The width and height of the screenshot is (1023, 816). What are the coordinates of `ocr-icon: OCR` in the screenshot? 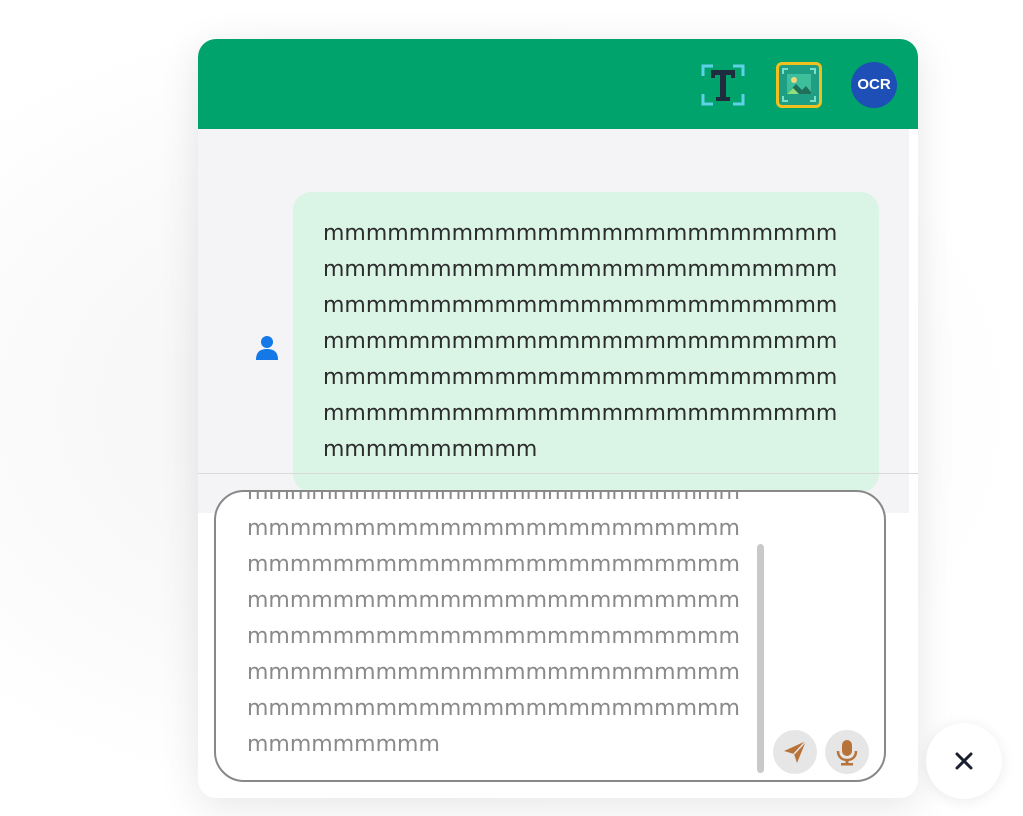 It's located at (874, 85).